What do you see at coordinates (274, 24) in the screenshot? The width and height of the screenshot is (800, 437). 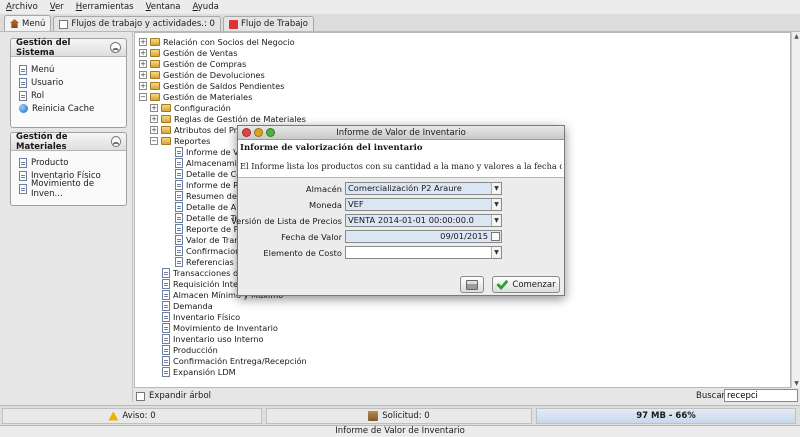 I see `tab-label: Flujo de Trabajo` at bounding box center [274, 24].